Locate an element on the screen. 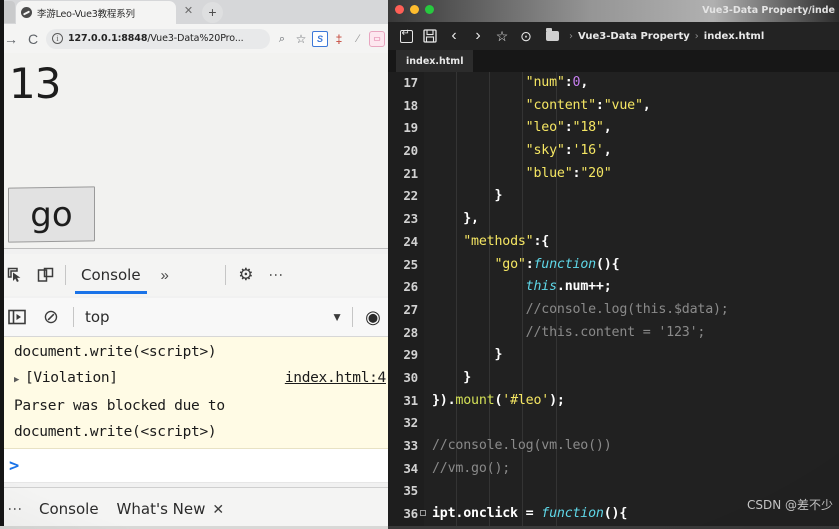 Image resolution: width=839 pixels, height=529 pixels. go-button: go is located at coordinates (51, 214).